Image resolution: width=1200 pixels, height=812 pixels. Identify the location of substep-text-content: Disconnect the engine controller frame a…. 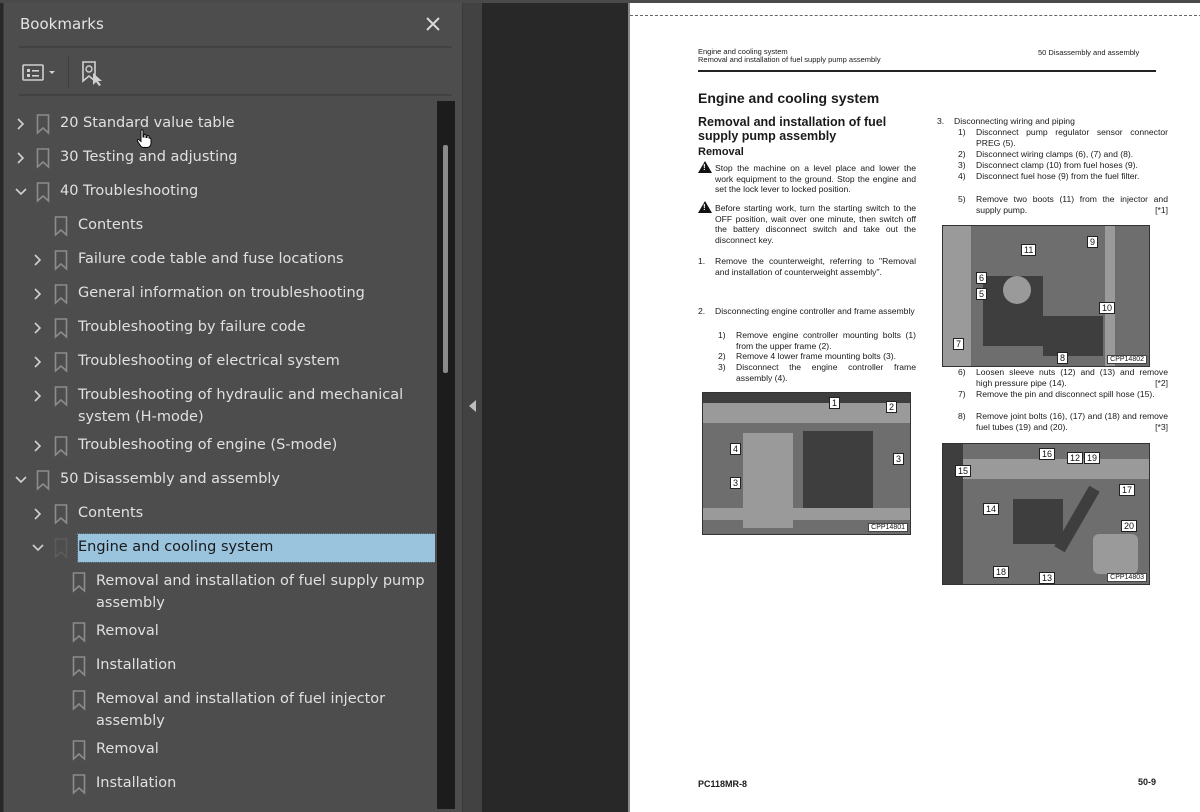
(826, 372).